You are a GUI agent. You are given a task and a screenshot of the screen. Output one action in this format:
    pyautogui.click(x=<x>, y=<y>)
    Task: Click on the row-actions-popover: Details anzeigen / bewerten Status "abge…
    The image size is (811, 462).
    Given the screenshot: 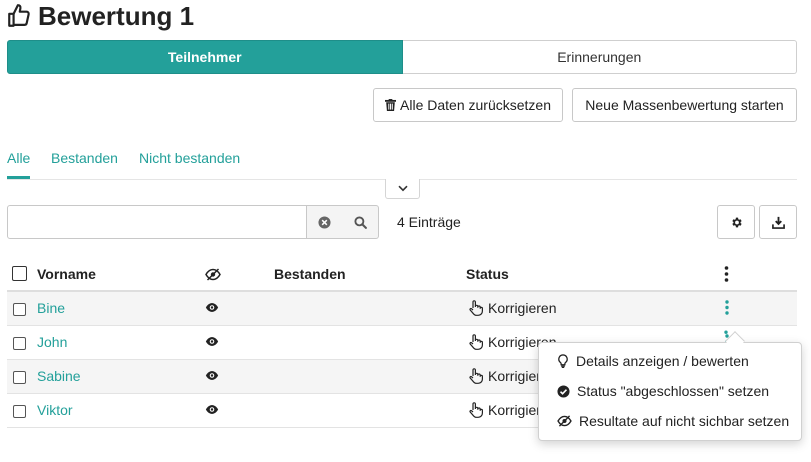 What is the action you would take?
    pyautogui.click(x=670, y=391)
    